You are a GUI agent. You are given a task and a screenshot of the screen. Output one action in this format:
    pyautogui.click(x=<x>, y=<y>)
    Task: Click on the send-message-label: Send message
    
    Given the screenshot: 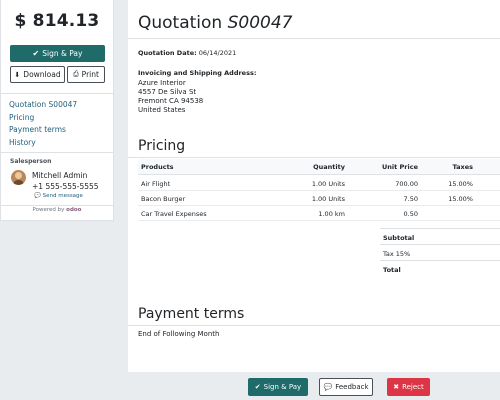 What is the action you would take?
    pyautogui.click(x=62, y=196)
    